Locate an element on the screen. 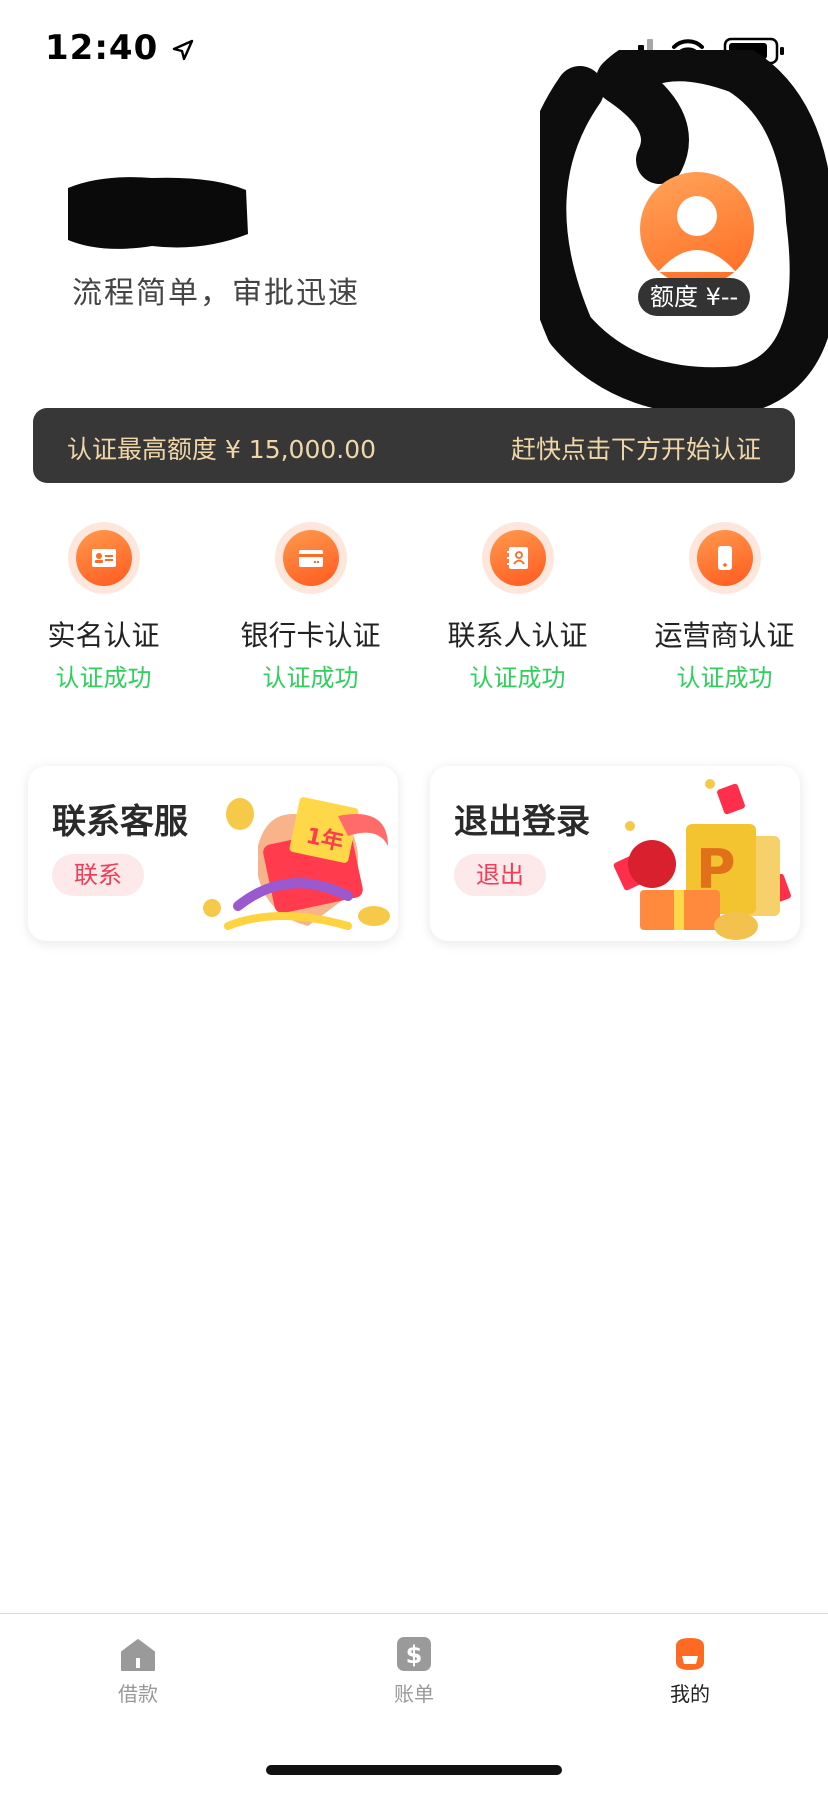 This screenshot has width=828, height=1793. tab-bill: $ 账单 is located at coordinates (414, 1665).